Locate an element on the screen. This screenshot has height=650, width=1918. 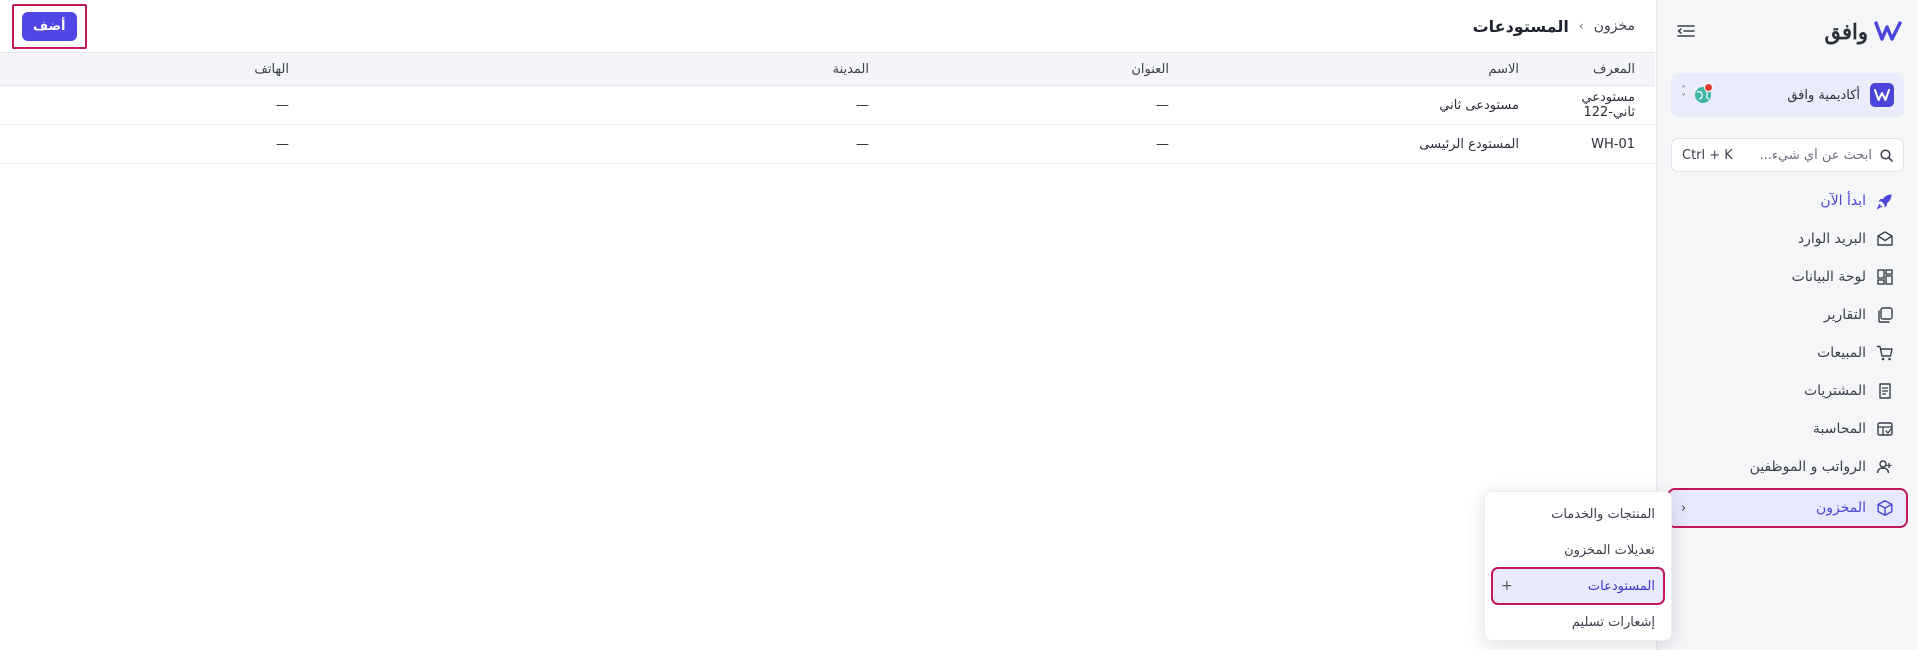
add-button: أضف is located at coordinates (49, 26).